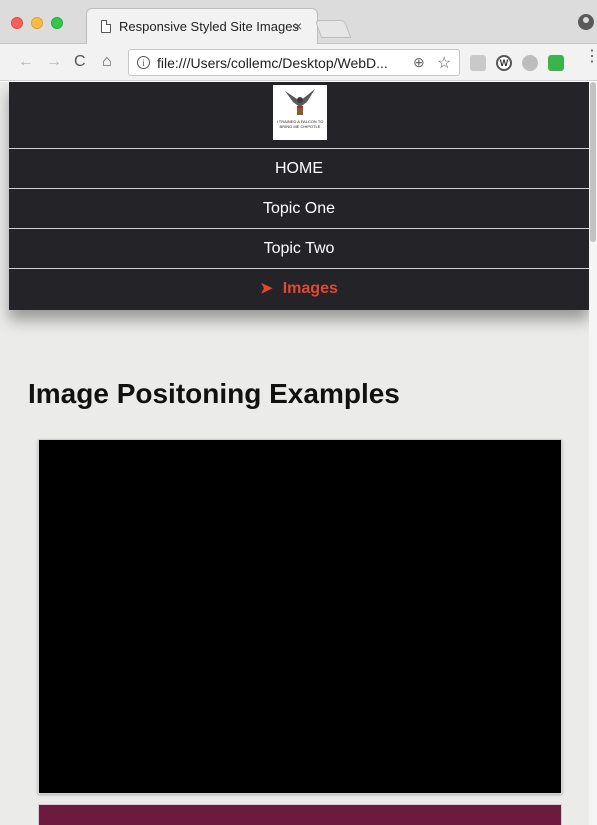 This screenshot has height=825, width=597. Describe the element at coordinates (298, 26) in the screenshot. I see `tab-close-icon: ×` at that location.